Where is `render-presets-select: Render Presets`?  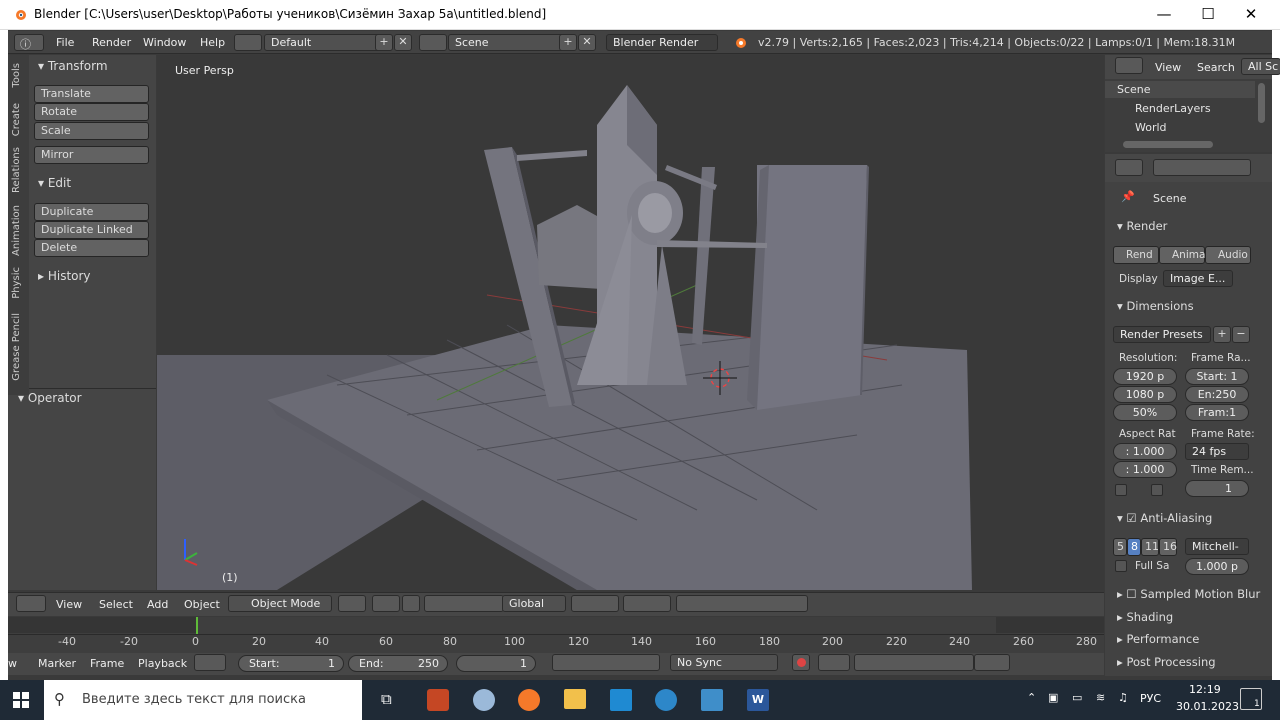
render-presets-select: Render Presets is located at coordinates (1162, 334).